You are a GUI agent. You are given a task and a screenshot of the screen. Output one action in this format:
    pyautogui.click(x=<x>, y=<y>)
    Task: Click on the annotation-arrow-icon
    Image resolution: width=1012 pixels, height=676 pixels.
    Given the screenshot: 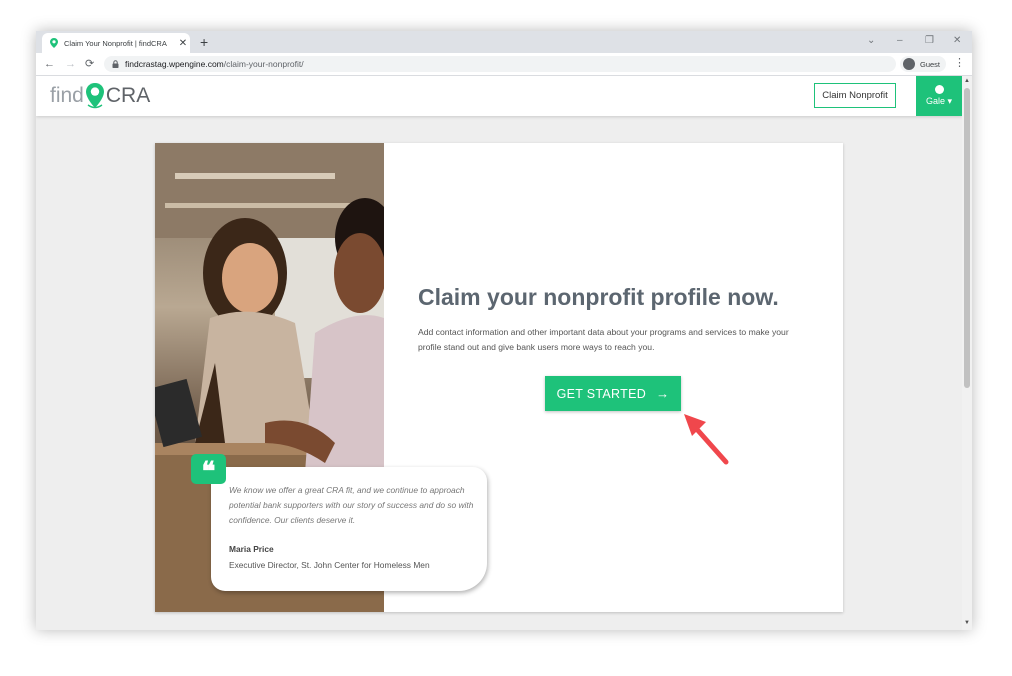 What is the action you would take?
    pyautogui.click(x=706, y=439)
    